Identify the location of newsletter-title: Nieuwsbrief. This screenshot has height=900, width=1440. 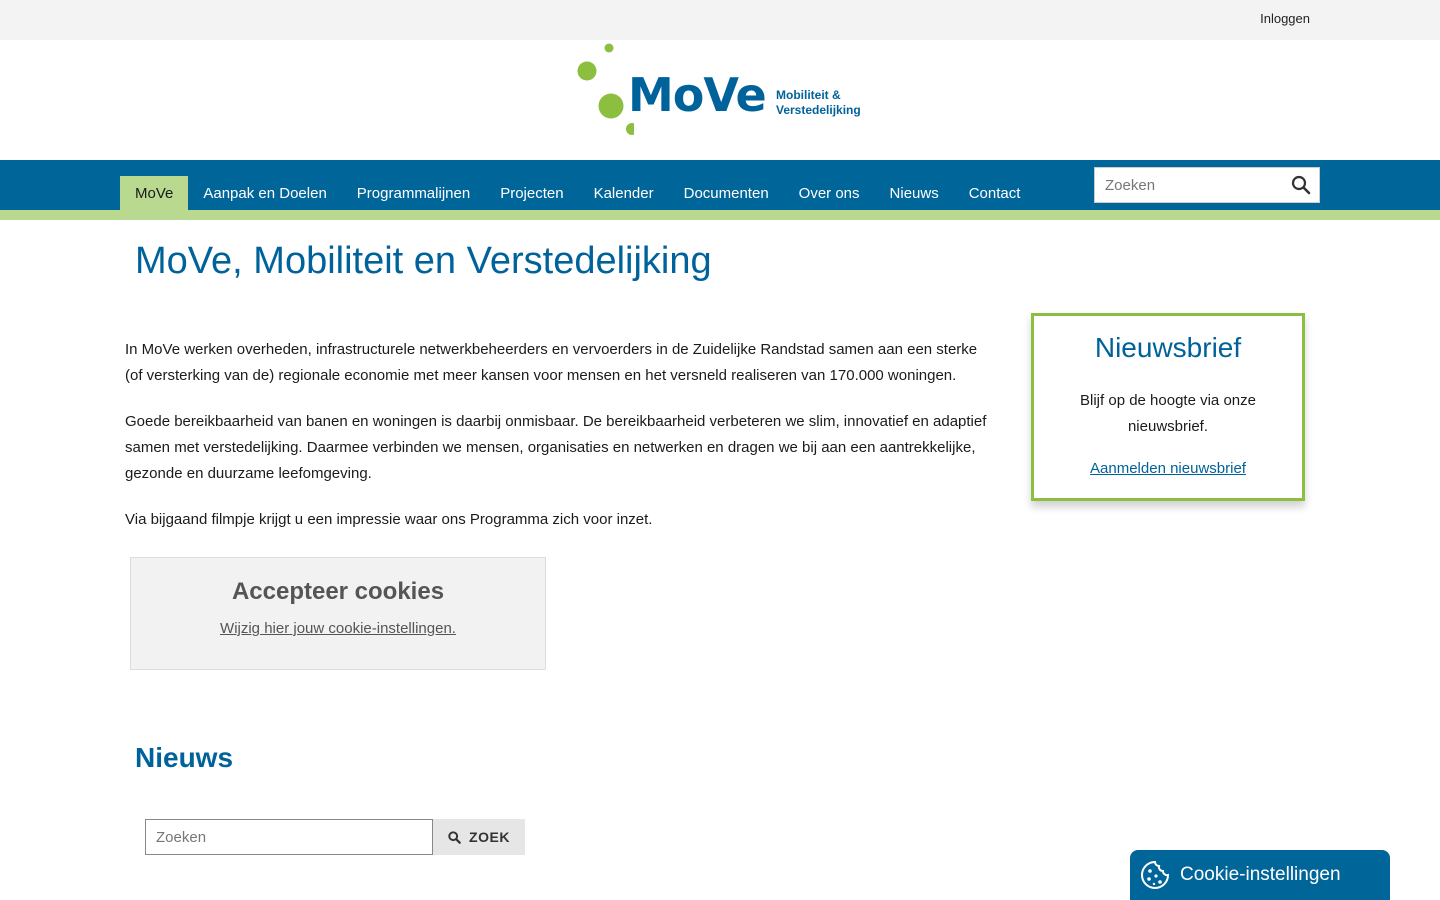
(1168, 347).